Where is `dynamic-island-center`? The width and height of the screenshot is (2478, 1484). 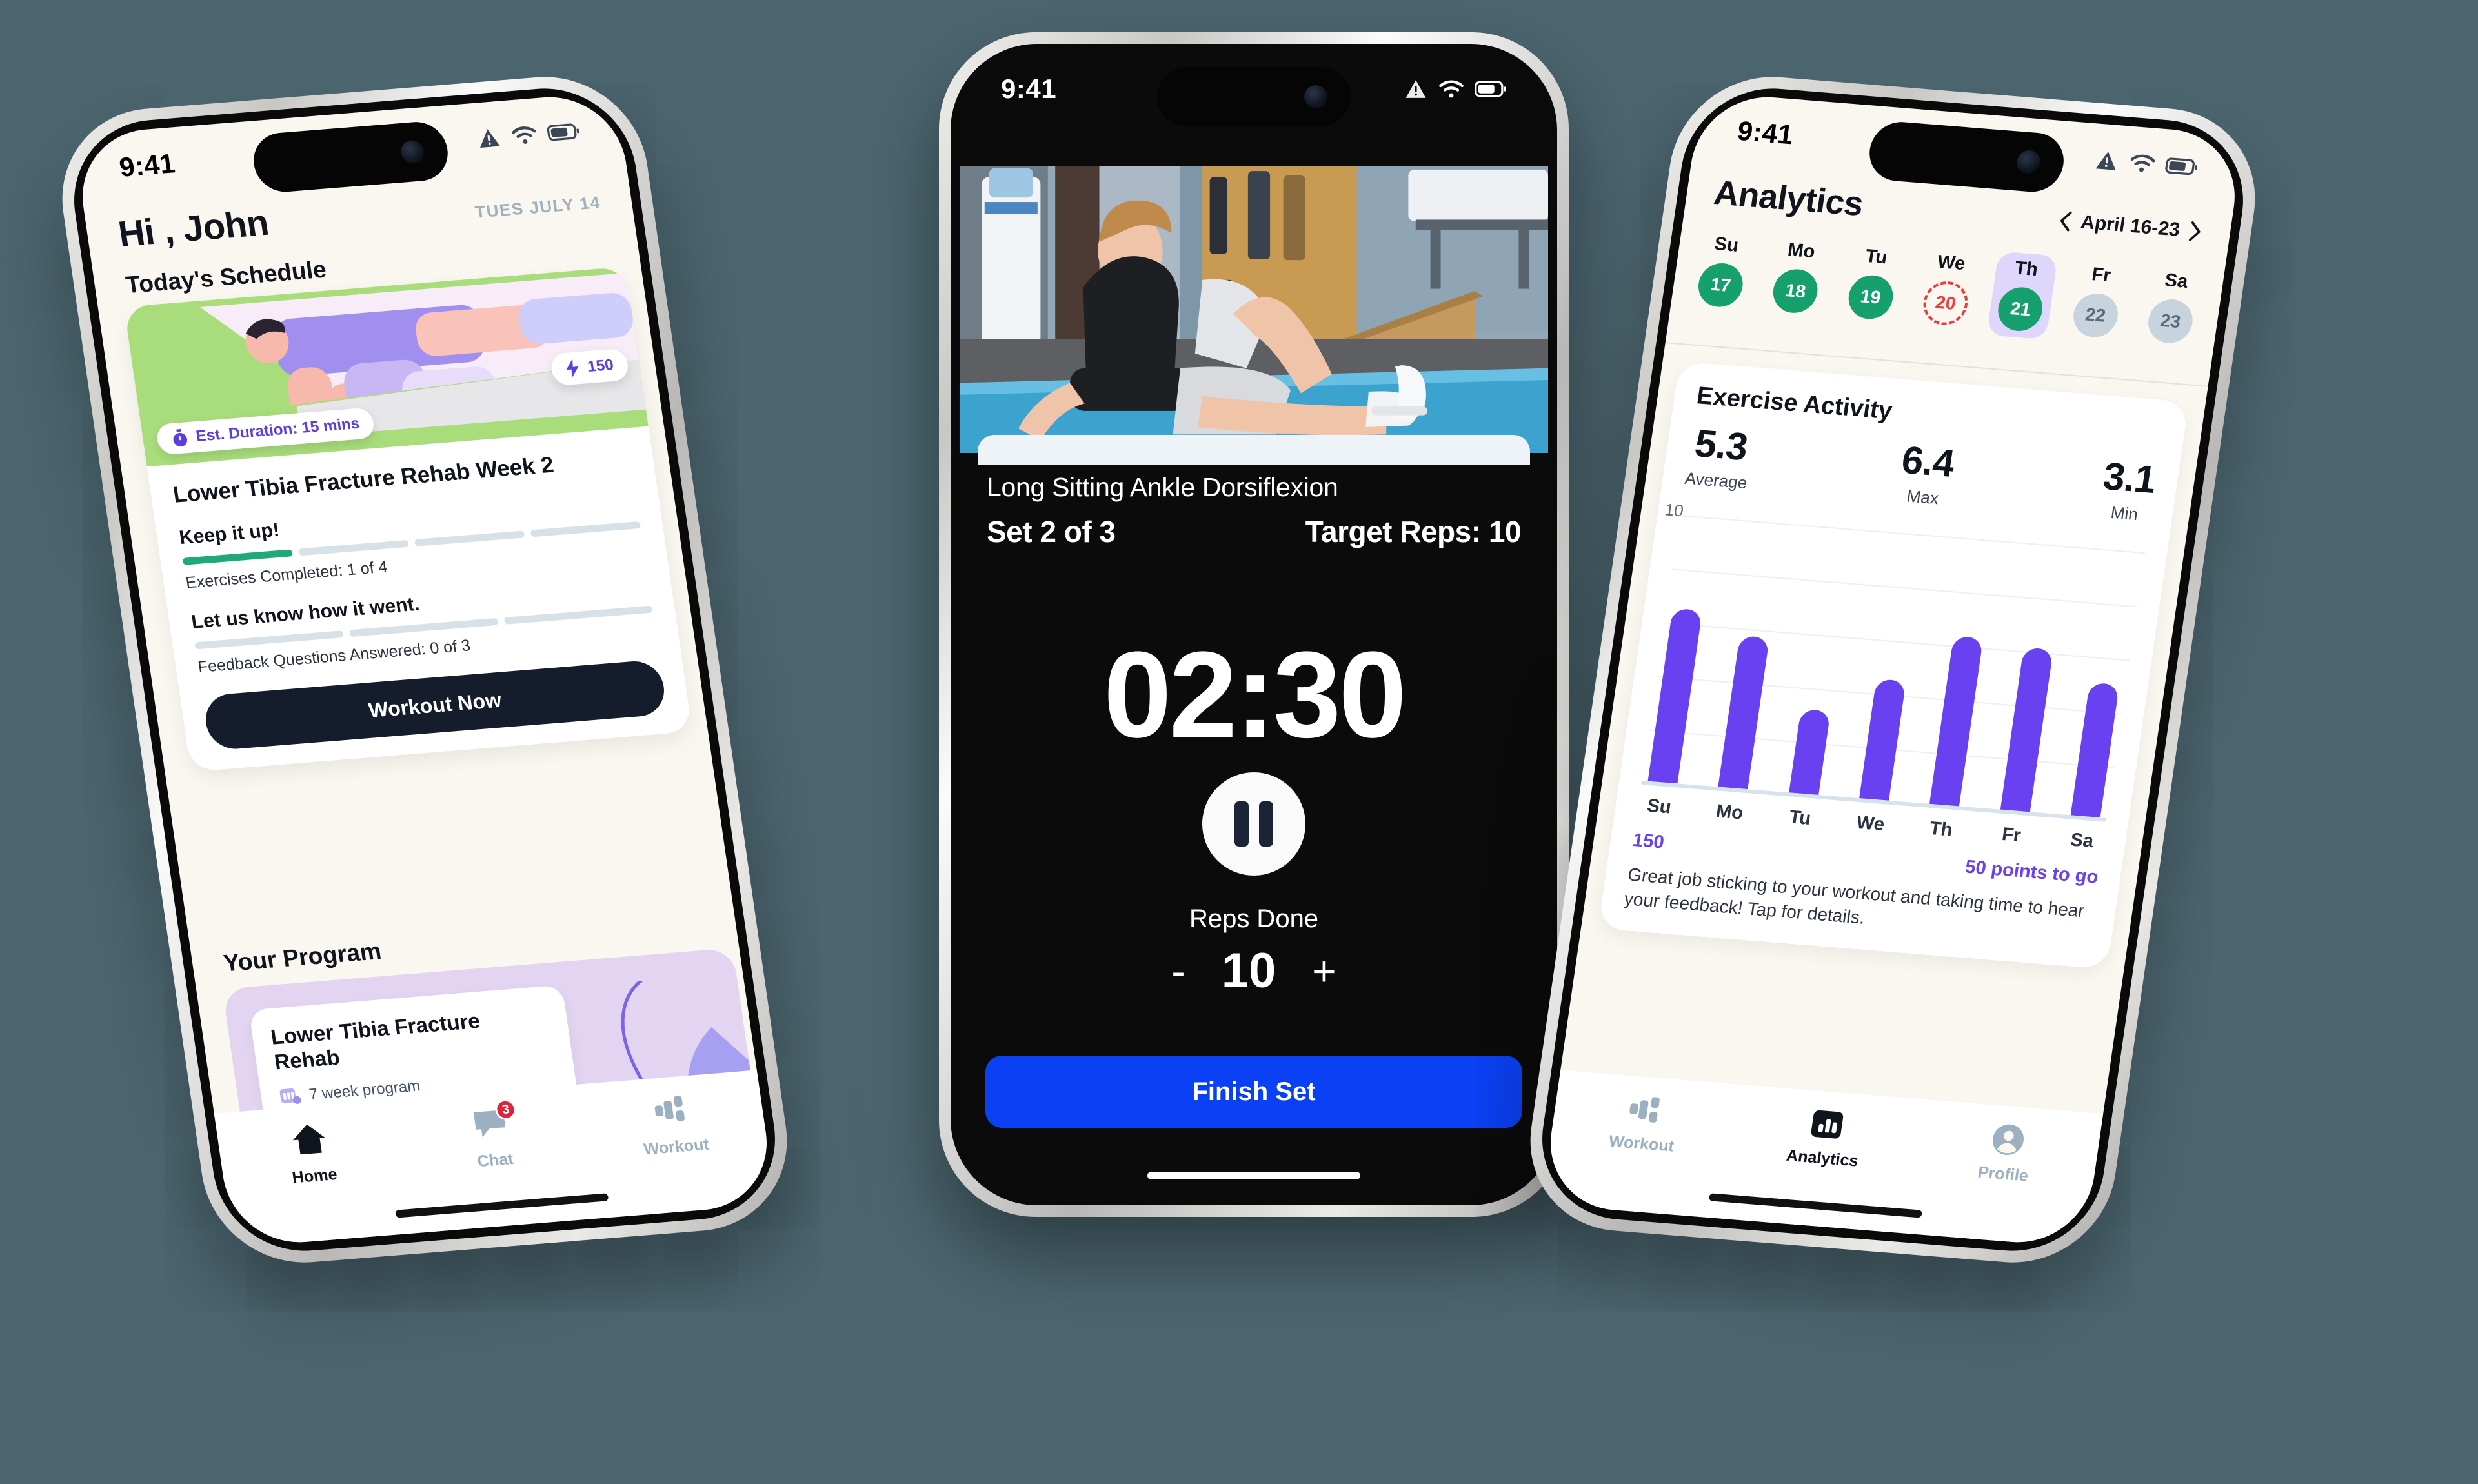
dynamic-island-center is located at coordinates (1254, 97).